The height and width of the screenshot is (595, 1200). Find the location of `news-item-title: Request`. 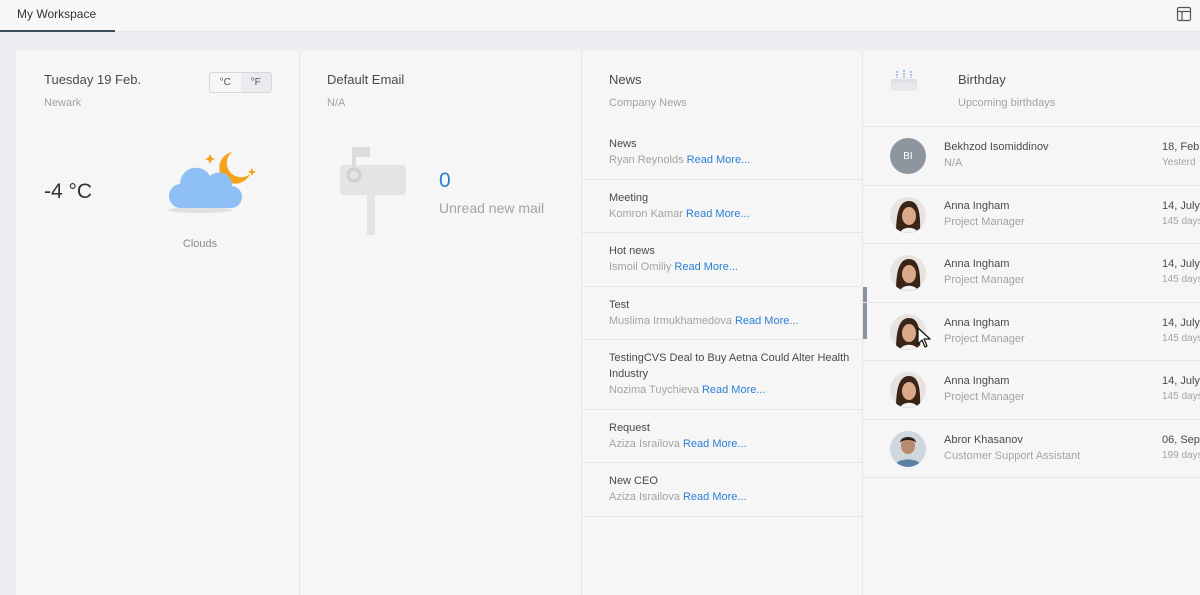

news-item-title: Request is located at coordinates (629, 428).